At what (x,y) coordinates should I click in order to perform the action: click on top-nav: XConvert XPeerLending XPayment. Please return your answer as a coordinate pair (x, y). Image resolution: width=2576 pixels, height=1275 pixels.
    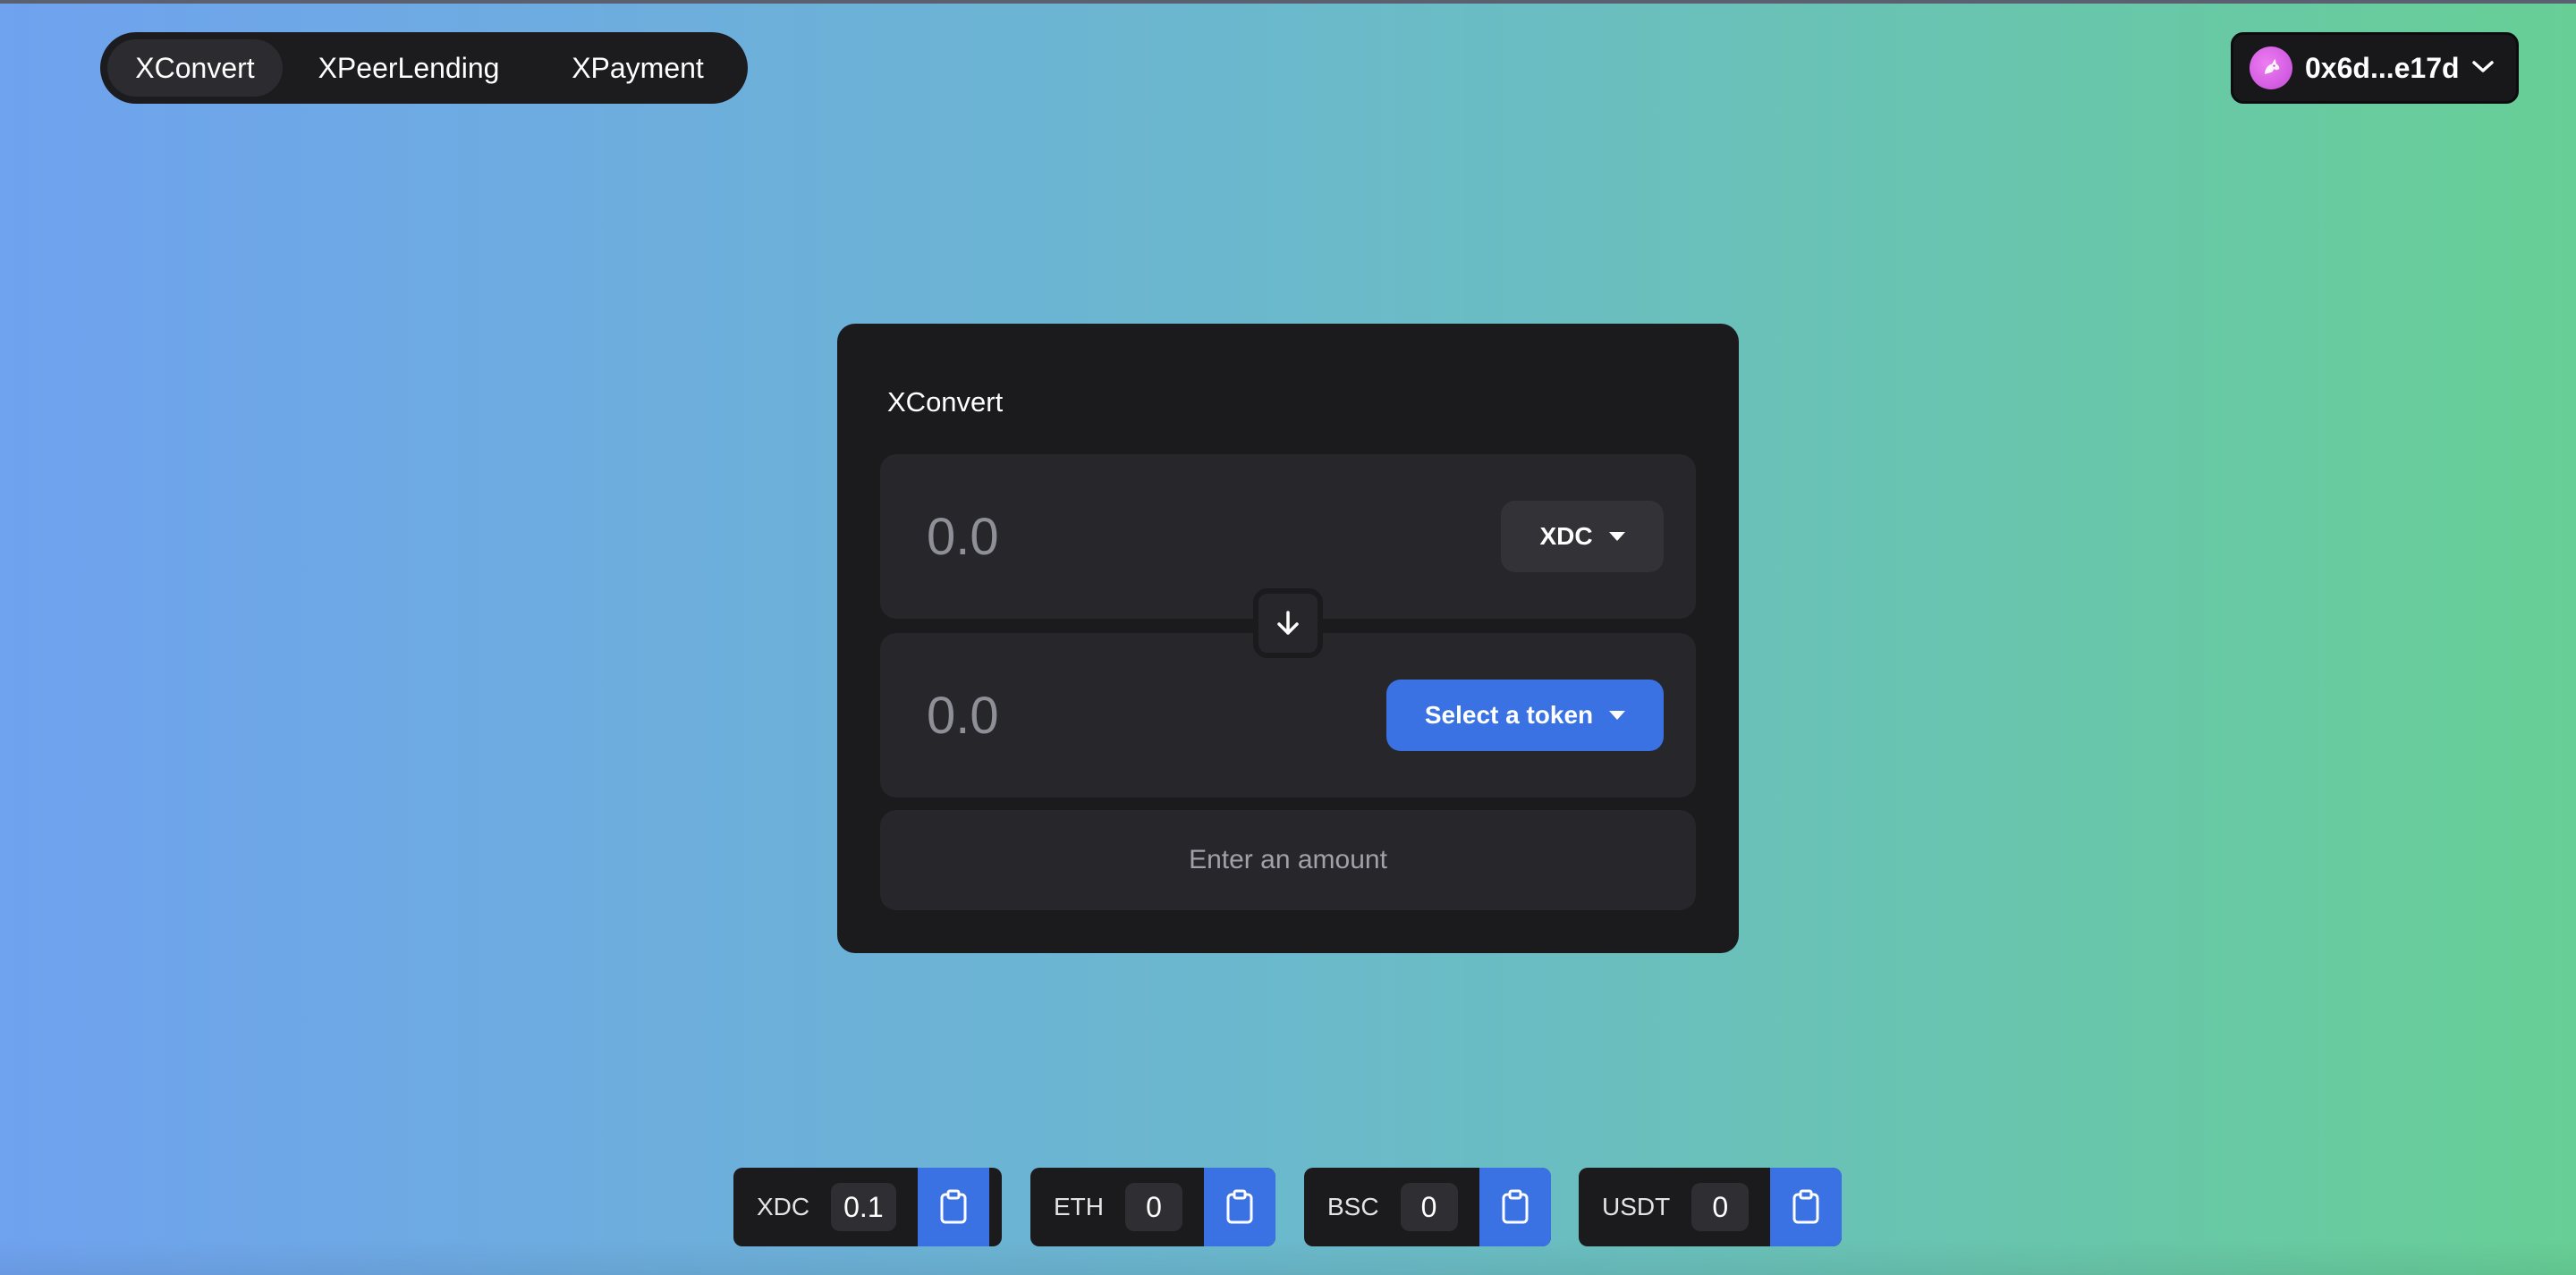
    Looking at the image, I should click on (424, 68).